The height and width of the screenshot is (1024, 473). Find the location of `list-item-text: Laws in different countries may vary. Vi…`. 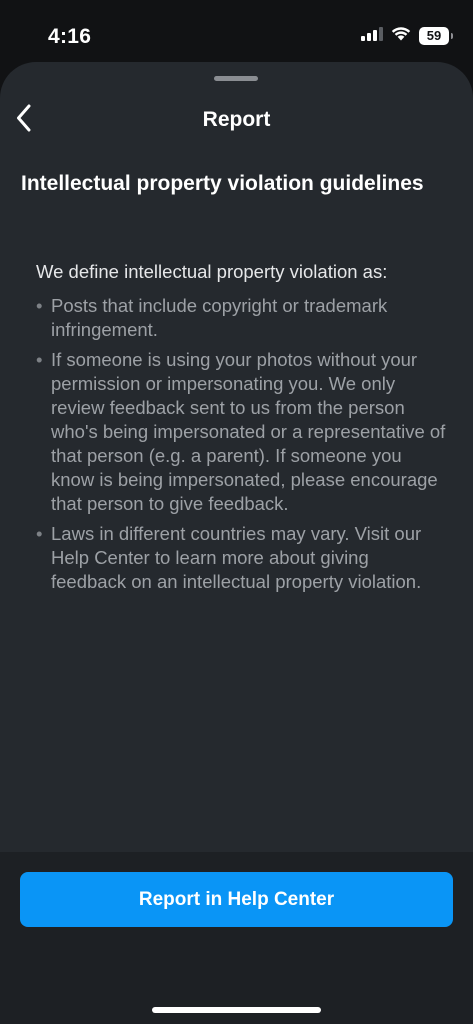

list-item-text: Laws in different countries may vary. Vi… is located at coordinates (236, 557).